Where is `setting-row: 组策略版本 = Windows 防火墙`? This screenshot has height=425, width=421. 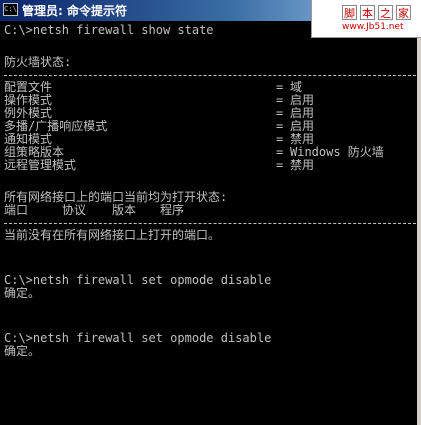 setting-row: 组策略版本 = Windows 防火墙 is located at coordinates (210, 152).